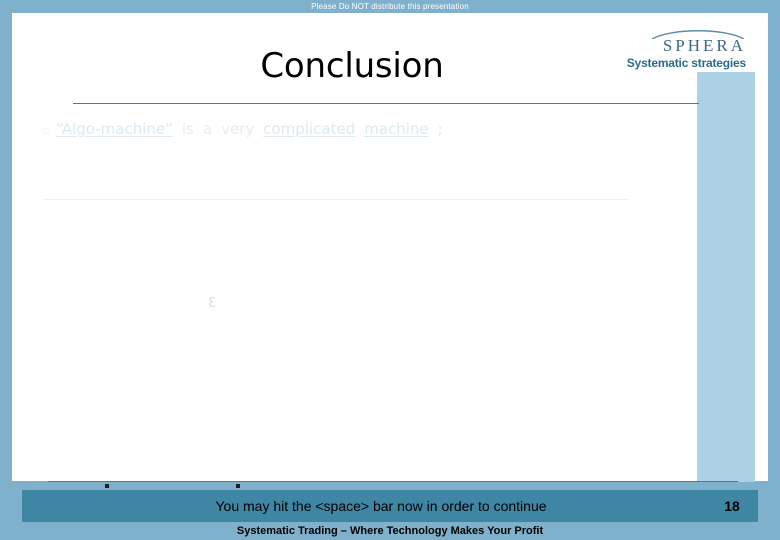  Describe the element at coordinates (686, 63) in the screenshot. I see `brand-tagline: Systematic strategies` at that location.